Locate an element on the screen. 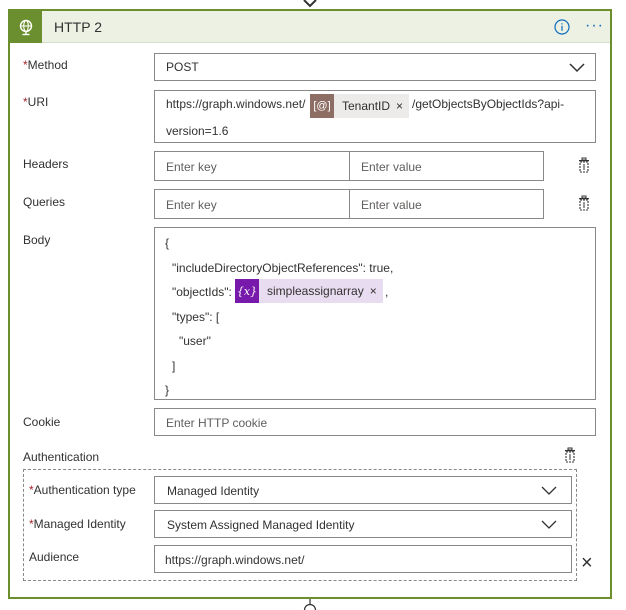 The height and width of the screenshot is (610, 626). managed-identity-label-text: Managed Identity is located at coordinates (79, 524).